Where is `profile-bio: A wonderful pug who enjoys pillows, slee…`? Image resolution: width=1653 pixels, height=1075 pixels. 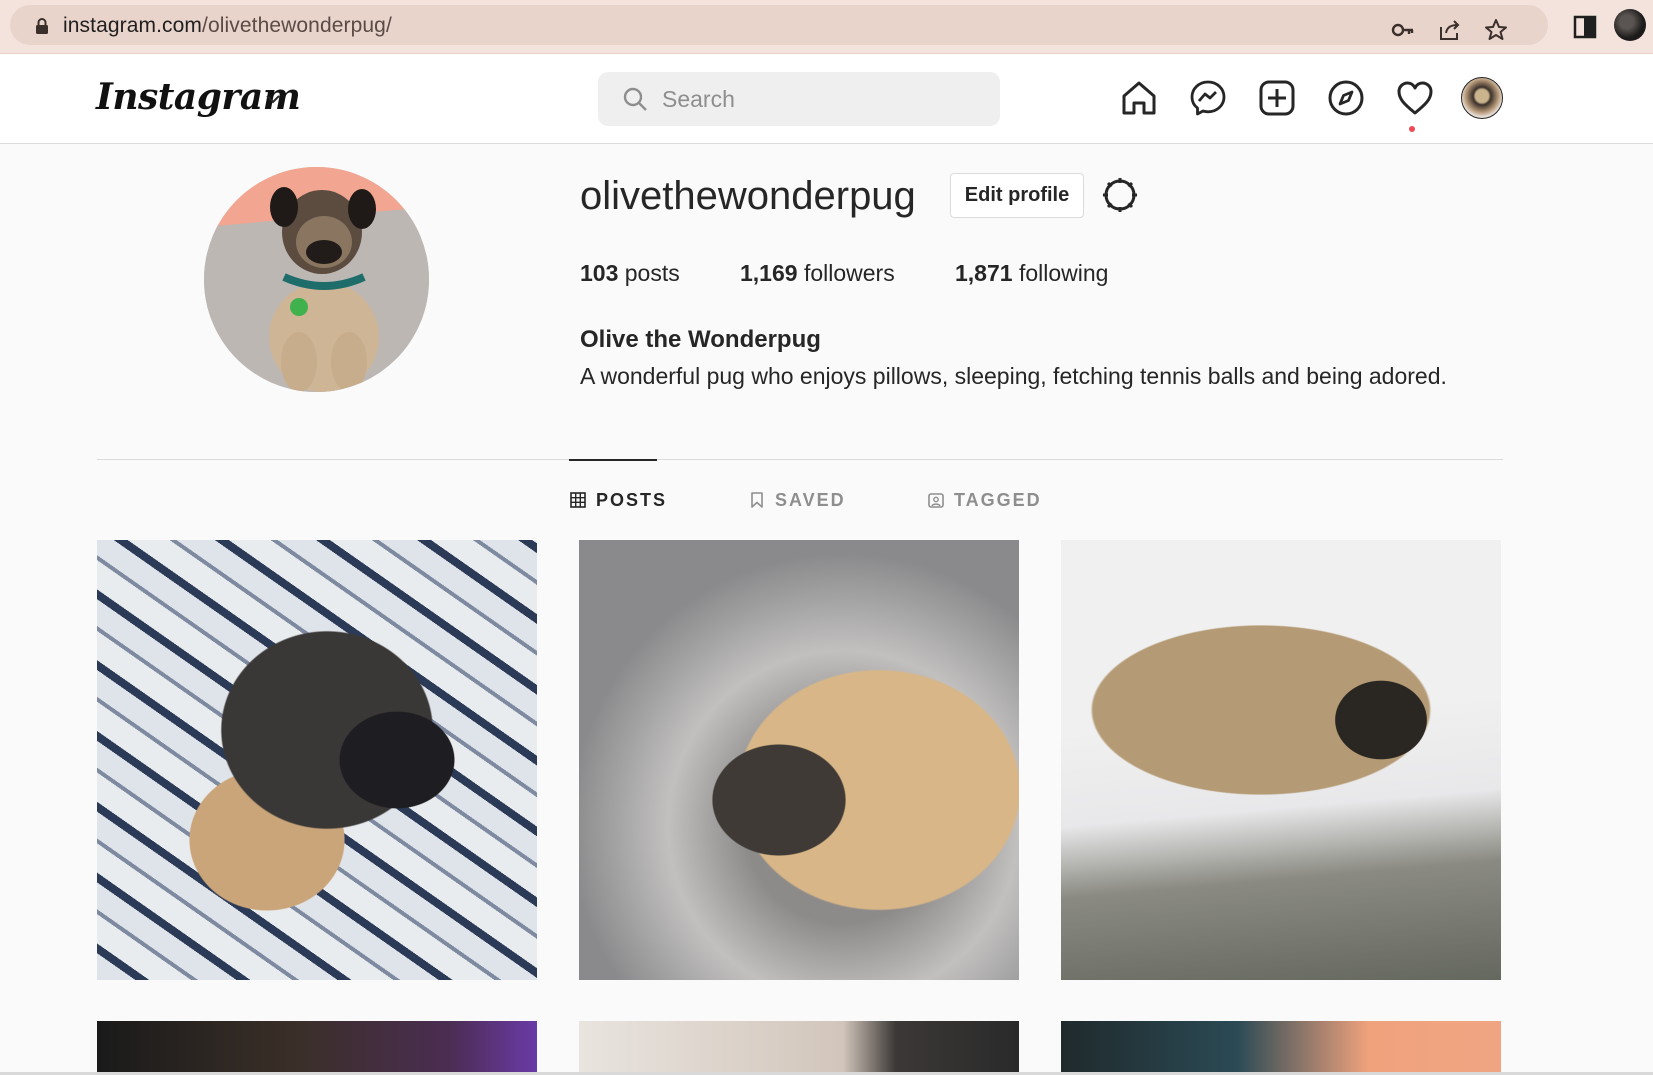
profile-bio: A wonderful pug who enjoys pillows, slee… is located at coordinates (1013, 376).